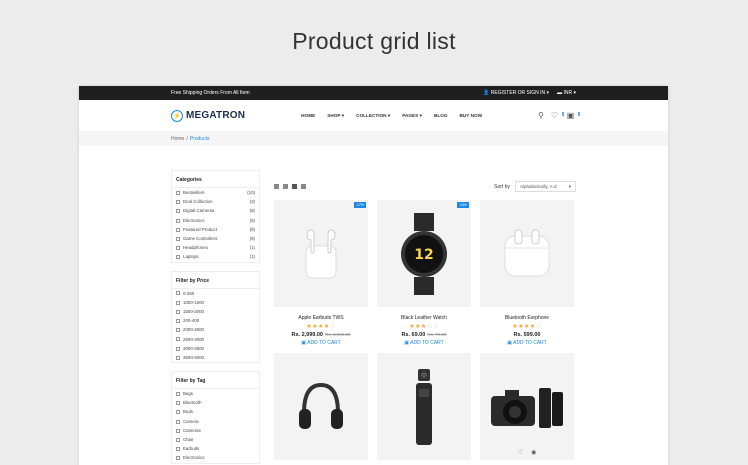 Image resolution: width=748 pixels, height=465 pixels. What do you see at coordinates (215, 238) in the screenshot?
I see `filter-option: Game Controllers (9)` at bounding box center [215, 238].